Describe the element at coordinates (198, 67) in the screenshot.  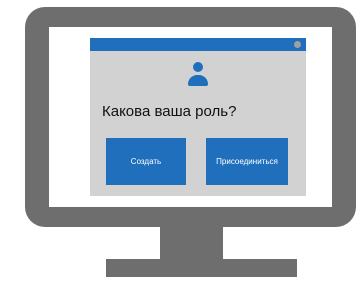
I see `user-icon-head` at that location.